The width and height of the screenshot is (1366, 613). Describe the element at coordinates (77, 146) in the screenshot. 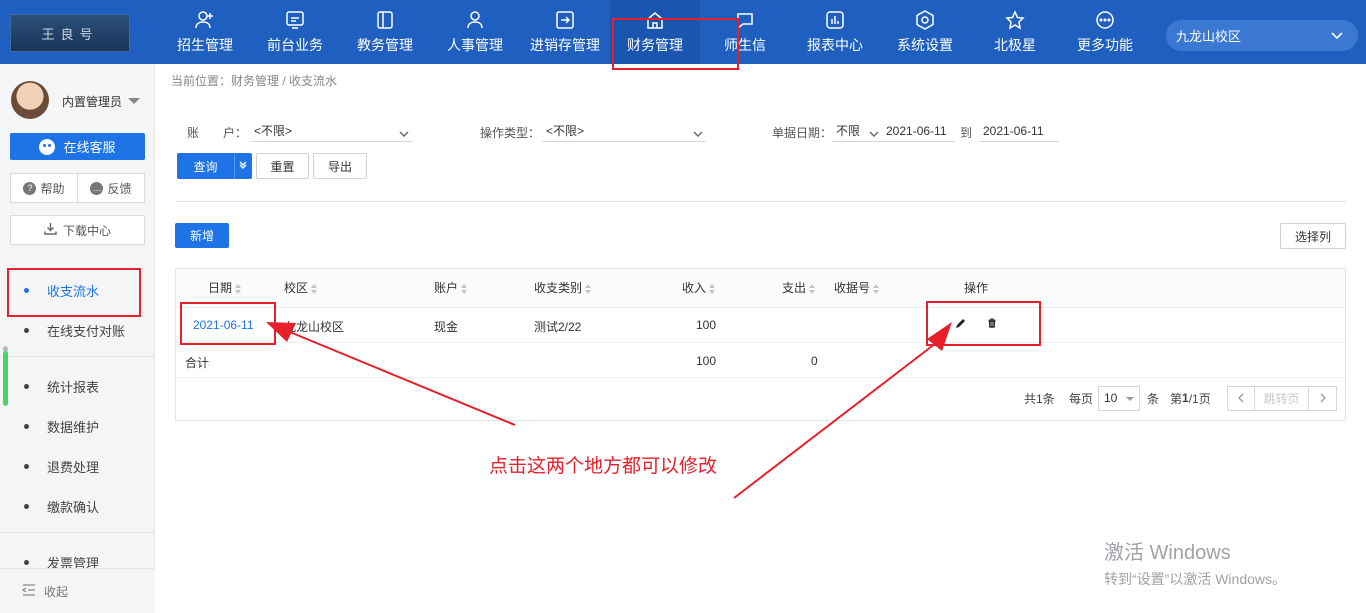

I see `online-service-button: 在线客服` at that location.